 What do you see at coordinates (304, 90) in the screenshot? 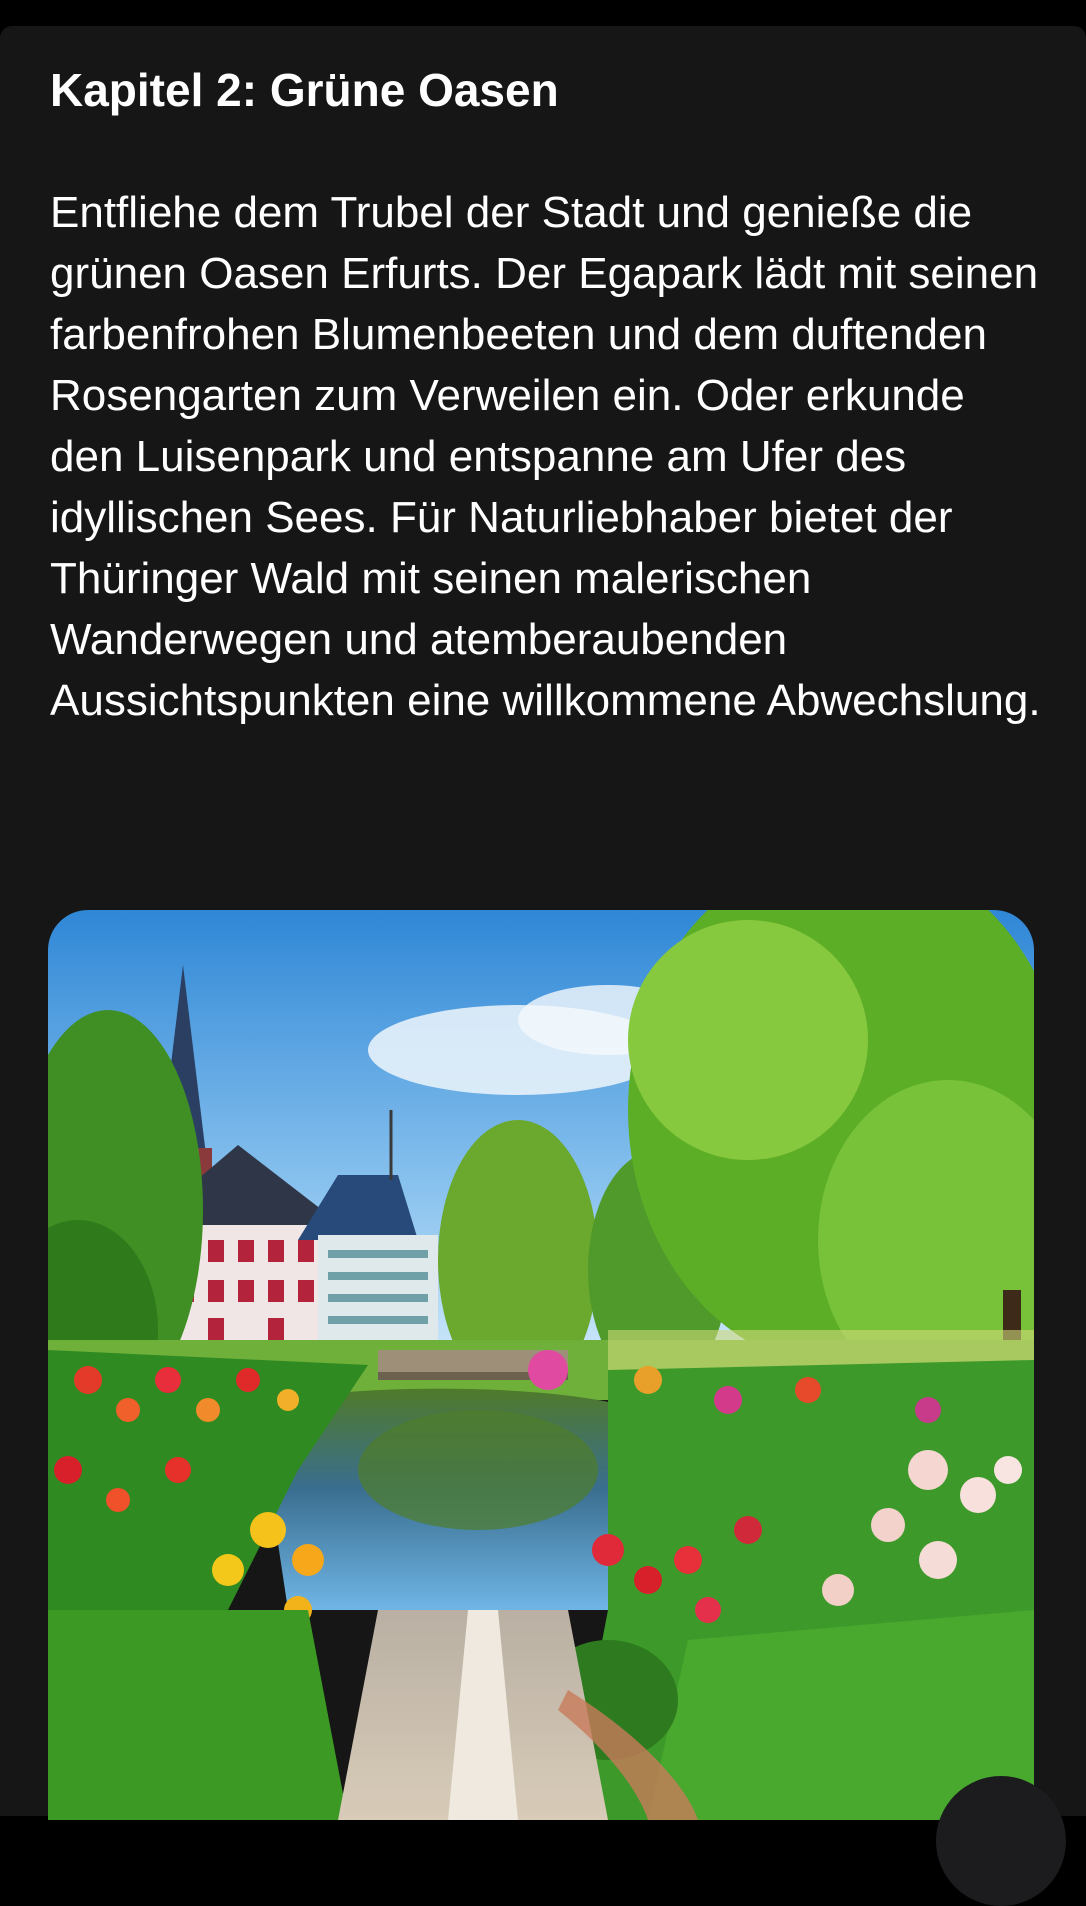
I see `chapter-title: Kapitel 2: Grüne Oasen` at bounding box center [304, 90].